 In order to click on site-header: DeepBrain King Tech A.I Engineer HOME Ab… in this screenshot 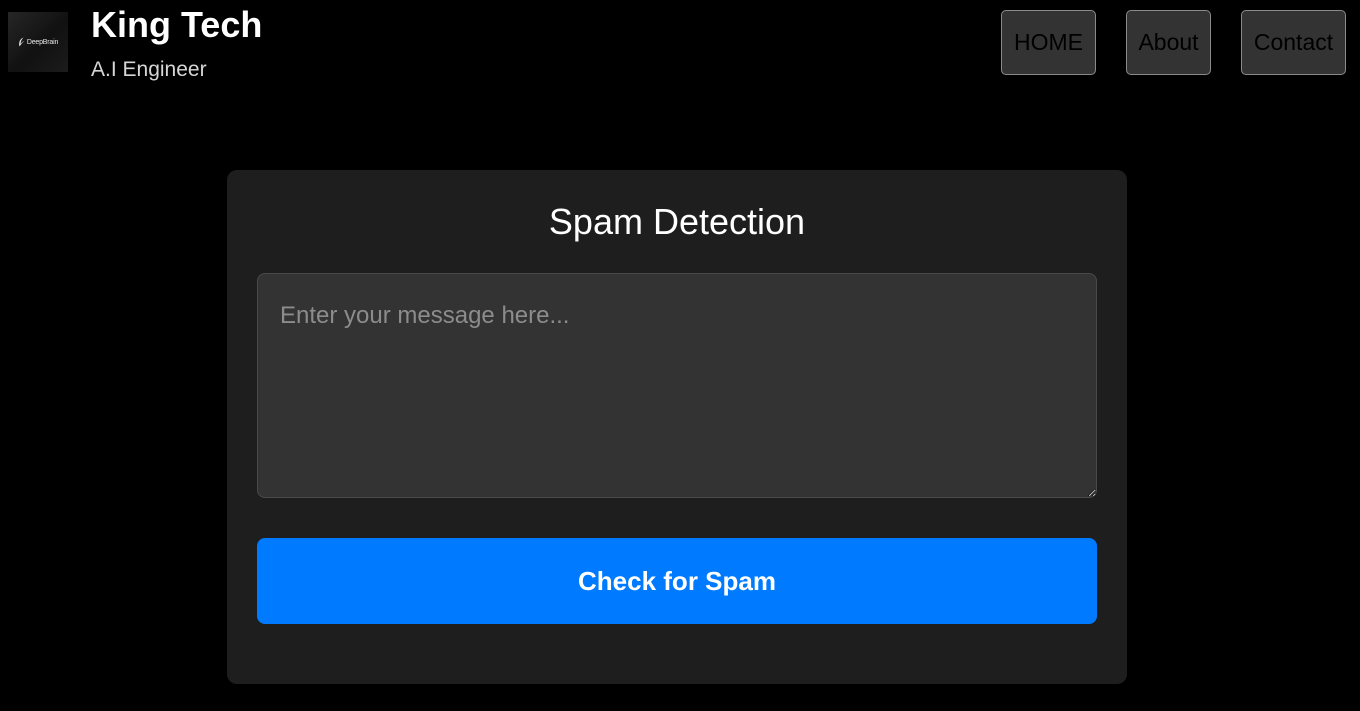, I will do `click(680, 50)`.